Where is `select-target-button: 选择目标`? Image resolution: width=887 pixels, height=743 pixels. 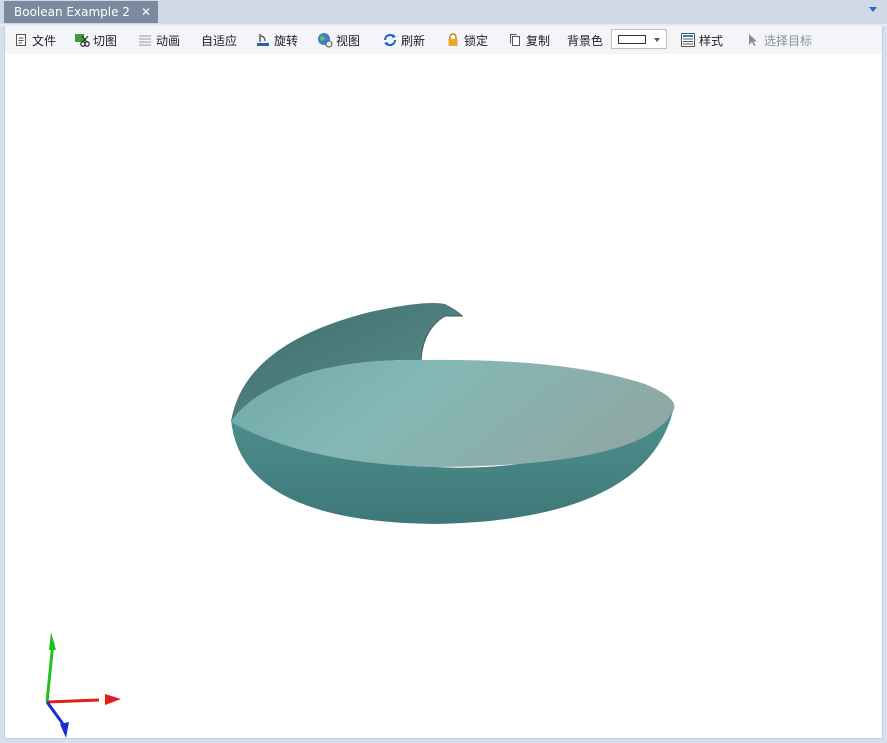
select-target-button: 选择目标 is located at coordinates (778, 40).